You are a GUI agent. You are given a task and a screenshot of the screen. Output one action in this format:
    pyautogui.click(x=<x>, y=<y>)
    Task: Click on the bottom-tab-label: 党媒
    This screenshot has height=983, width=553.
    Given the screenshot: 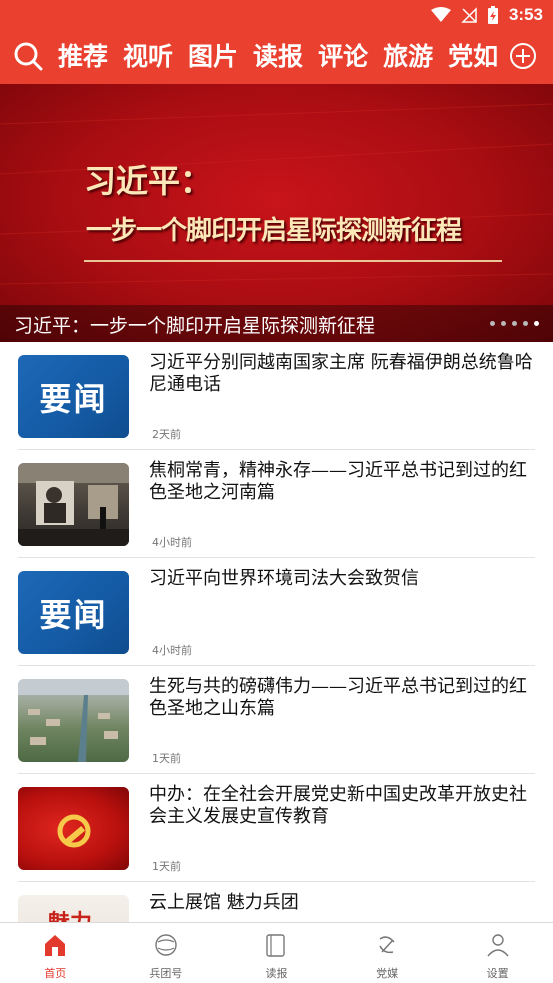 What is the action you would take?
    pyautogui.click(x=387, y=973)
    